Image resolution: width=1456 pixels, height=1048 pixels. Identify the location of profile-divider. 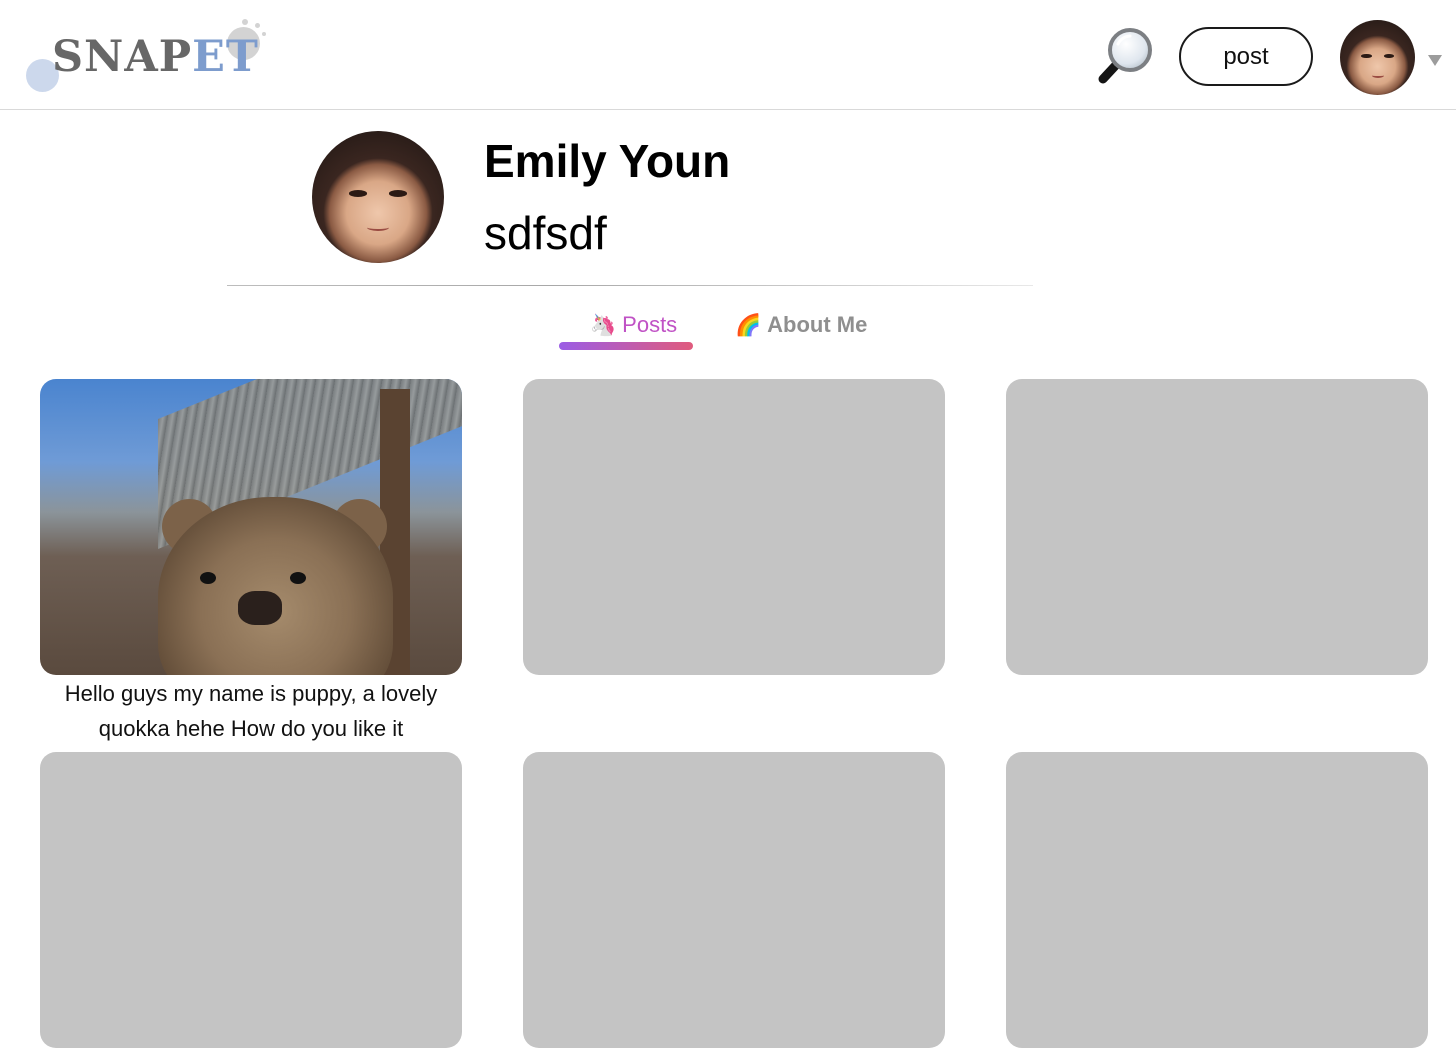
(630, 285).